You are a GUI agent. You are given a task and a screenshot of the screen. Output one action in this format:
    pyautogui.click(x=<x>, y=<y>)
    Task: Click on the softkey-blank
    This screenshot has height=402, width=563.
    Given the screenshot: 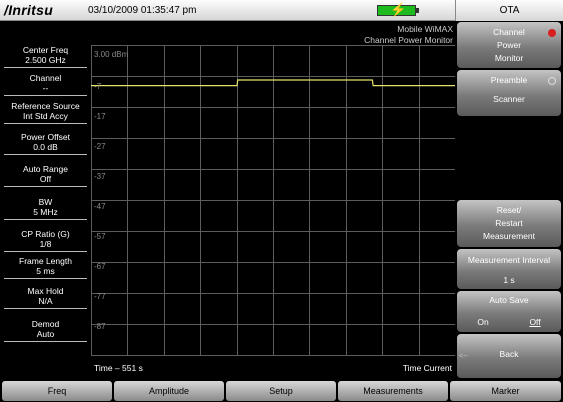 What is the action you would take?
    pyautogui.click(x=509, y=160)
    